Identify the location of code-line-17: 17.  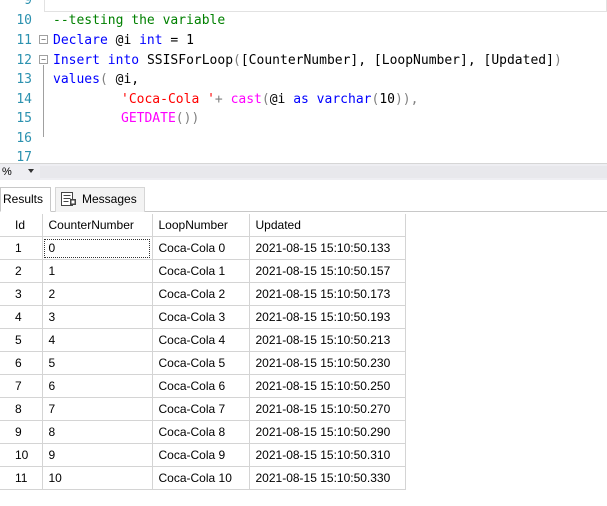
(303, 155).